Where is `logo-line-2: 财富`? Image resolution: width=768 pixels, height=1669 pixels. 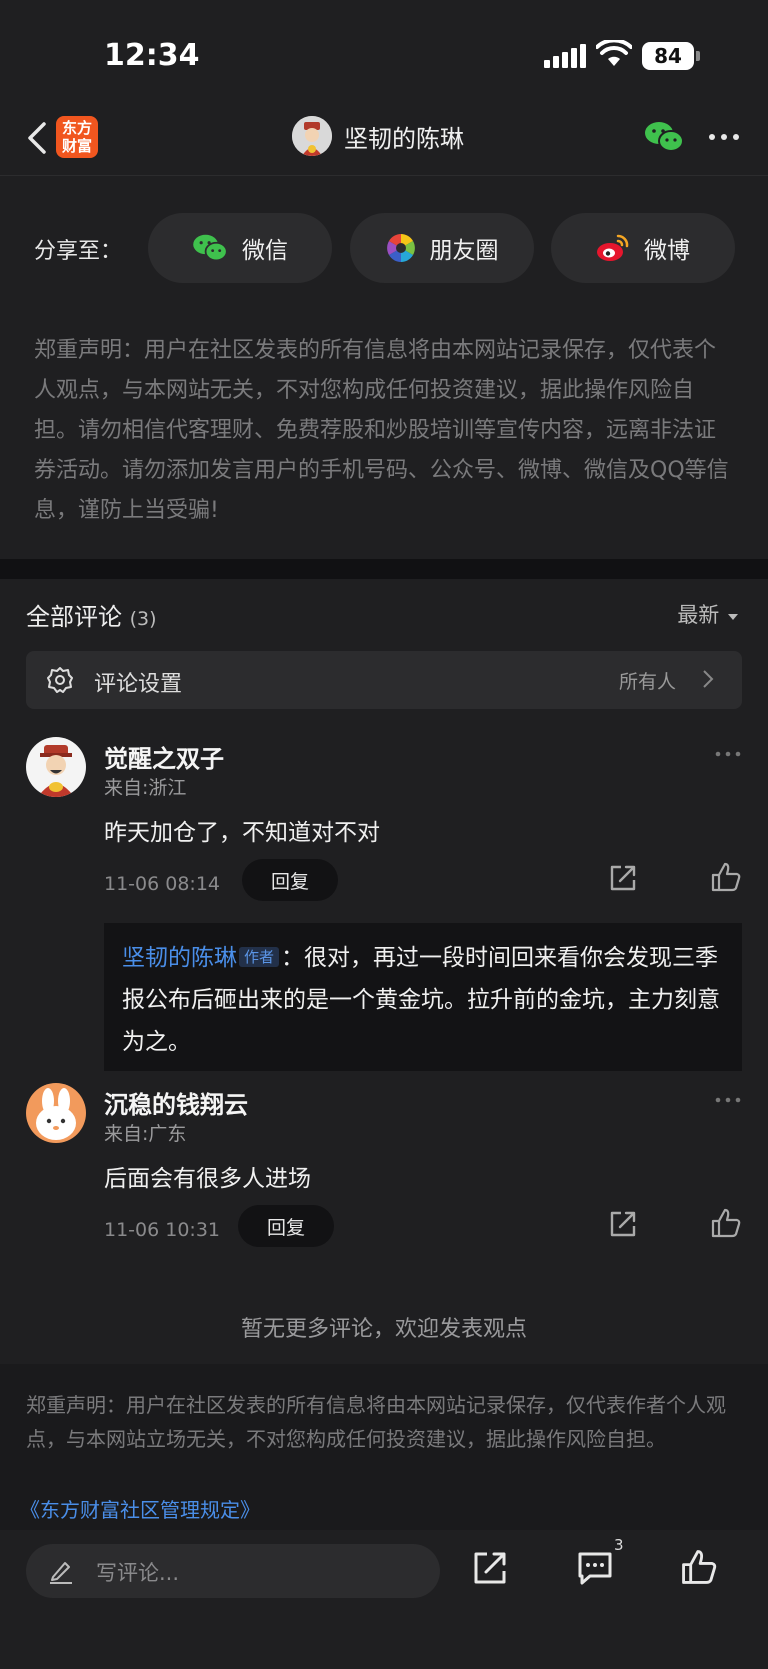
logo-line-2: 财富 is located at coordinates (76, 146).